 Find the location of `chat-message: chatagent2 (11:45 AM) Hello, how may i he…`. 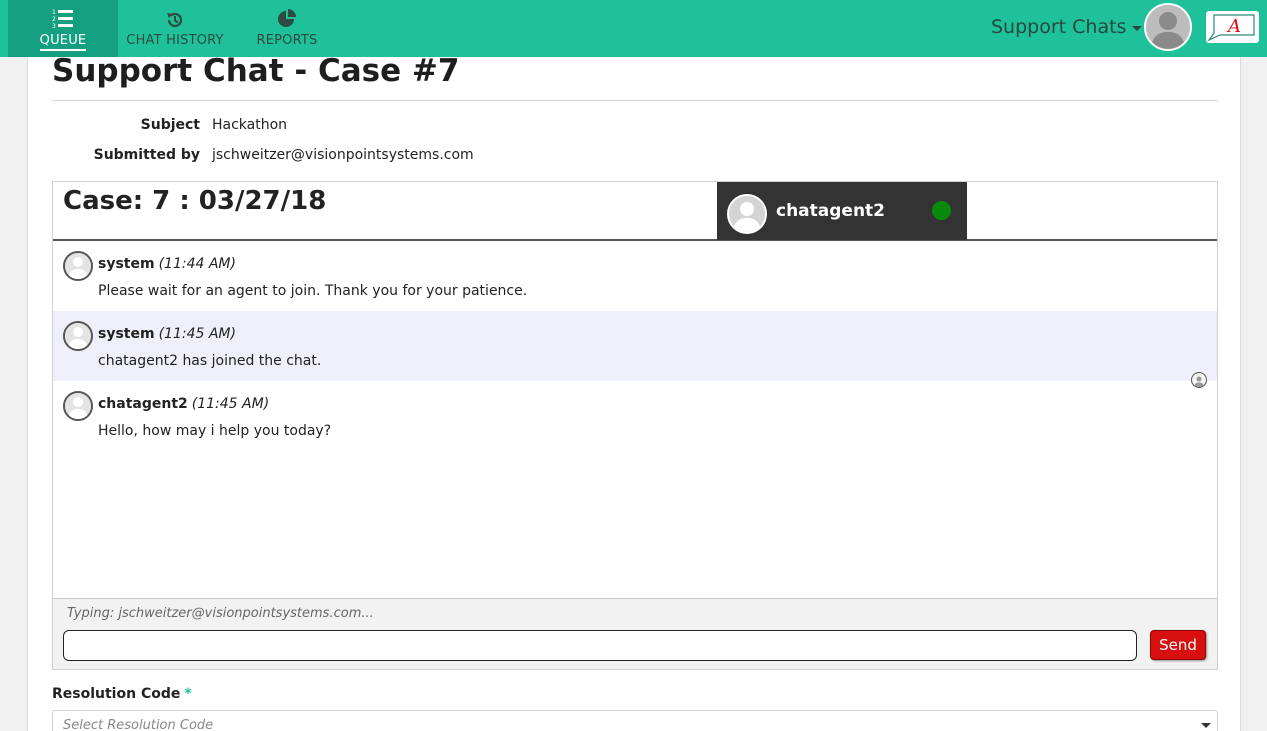

chat-message: chatagent2 (11:45 AM) Hello, how may i he… is located at coordinates (635, 416).